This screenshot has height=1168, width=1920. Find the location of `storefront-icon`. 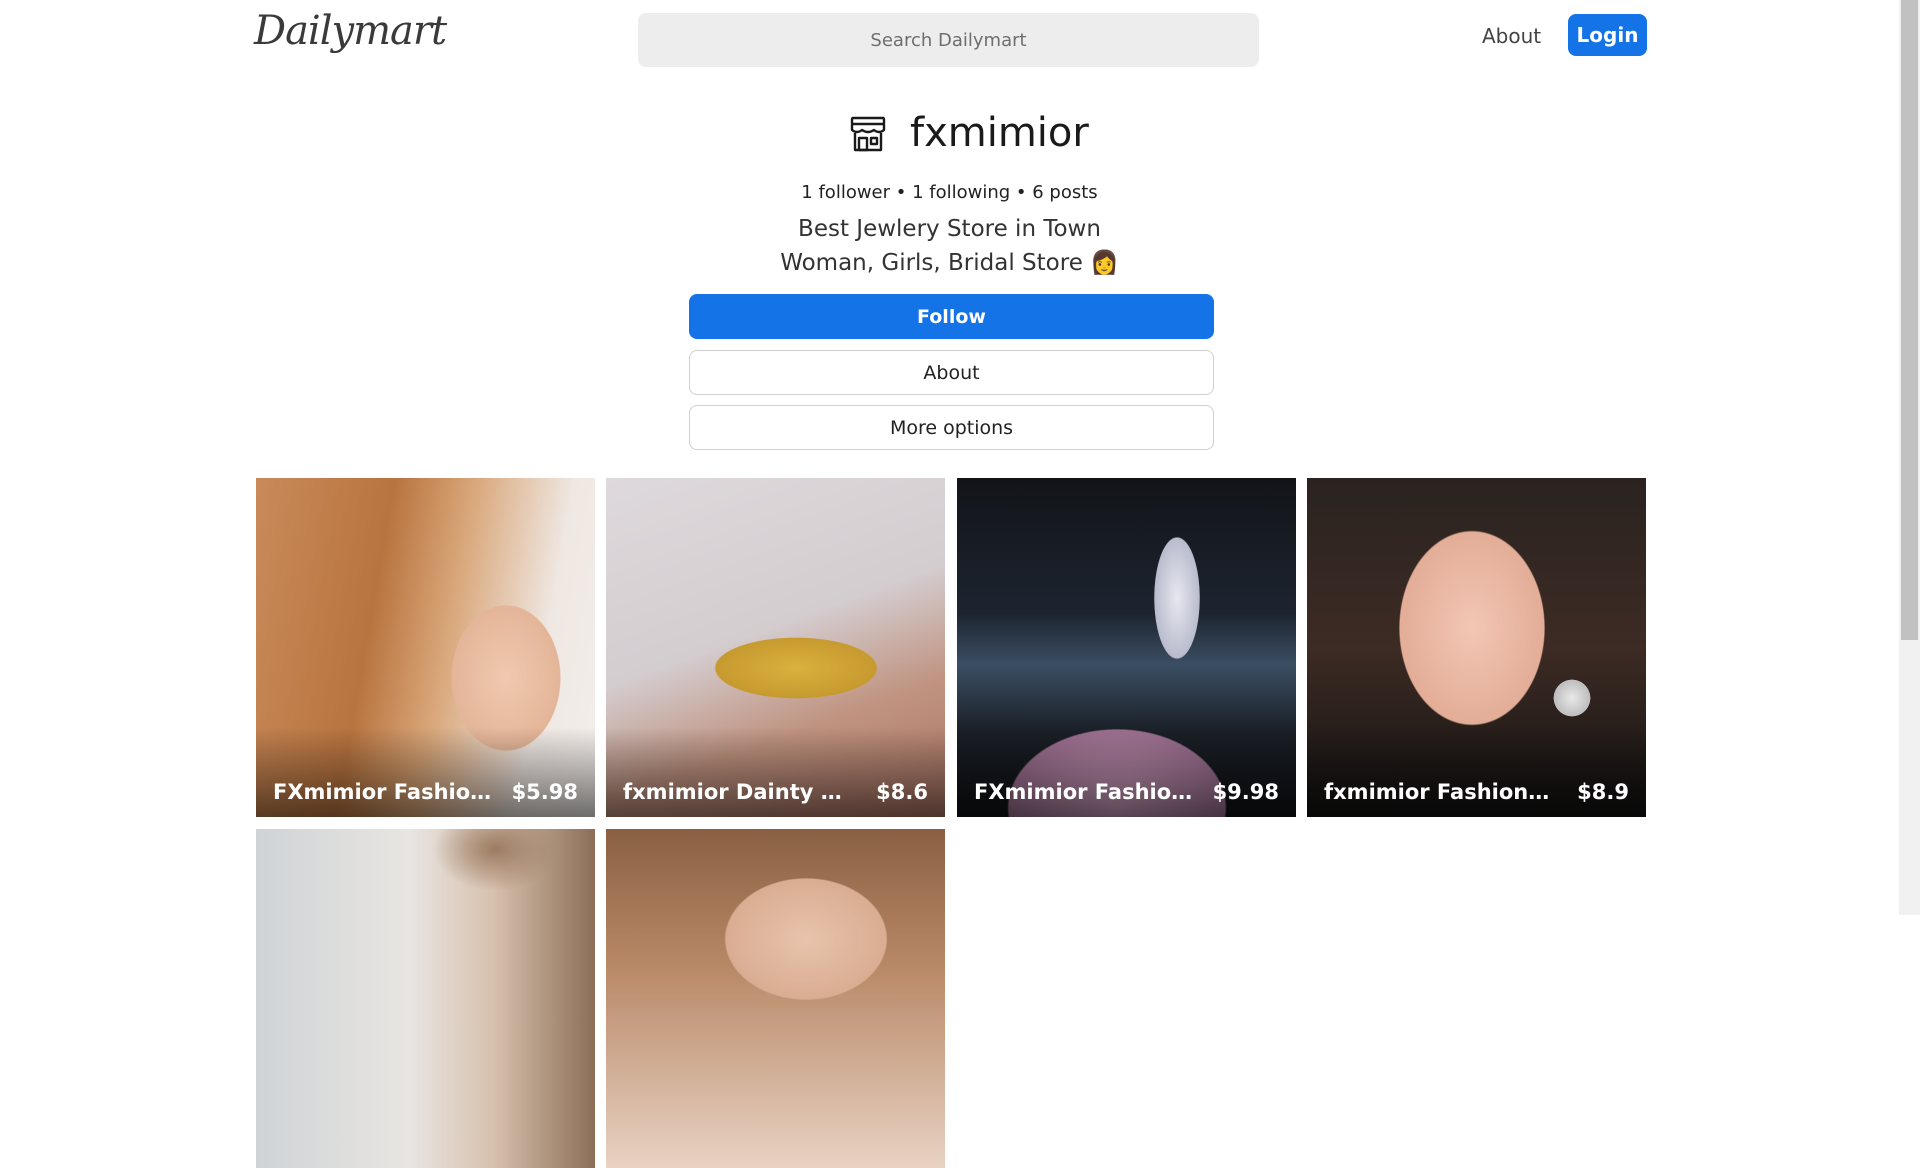

storefront-icon is located at coordinates (868, 134).